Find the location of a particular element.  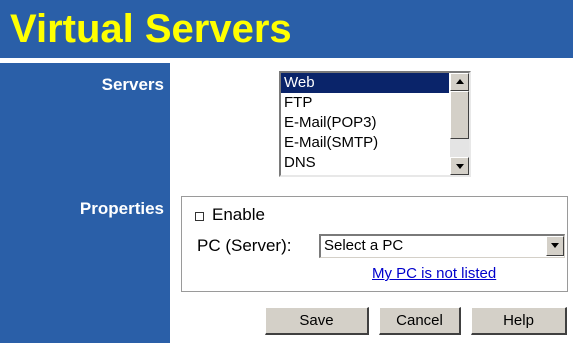

list-item-web: Web is located at coordinates (365, 83).